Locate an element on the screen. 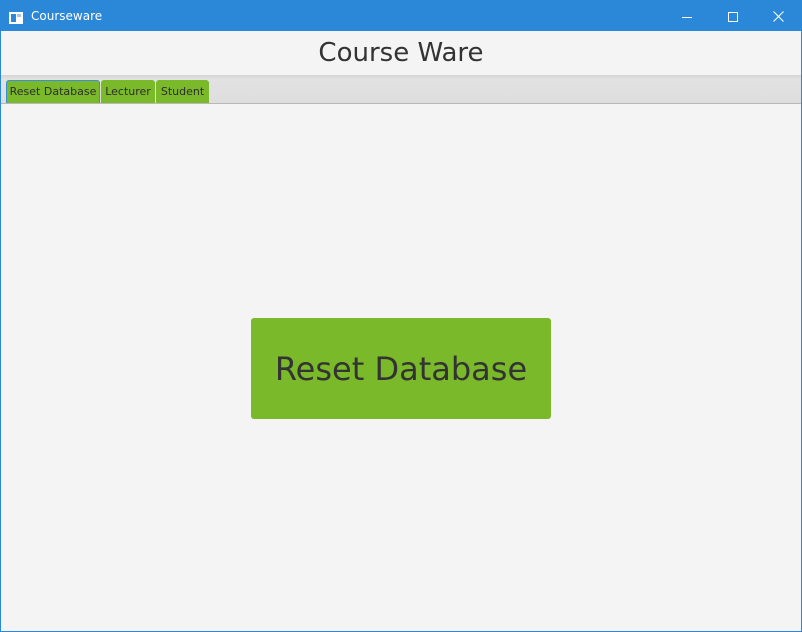 The height and width of the screenshot is (632, 802). window-title: Courseware is located at coordinates (67, 16).